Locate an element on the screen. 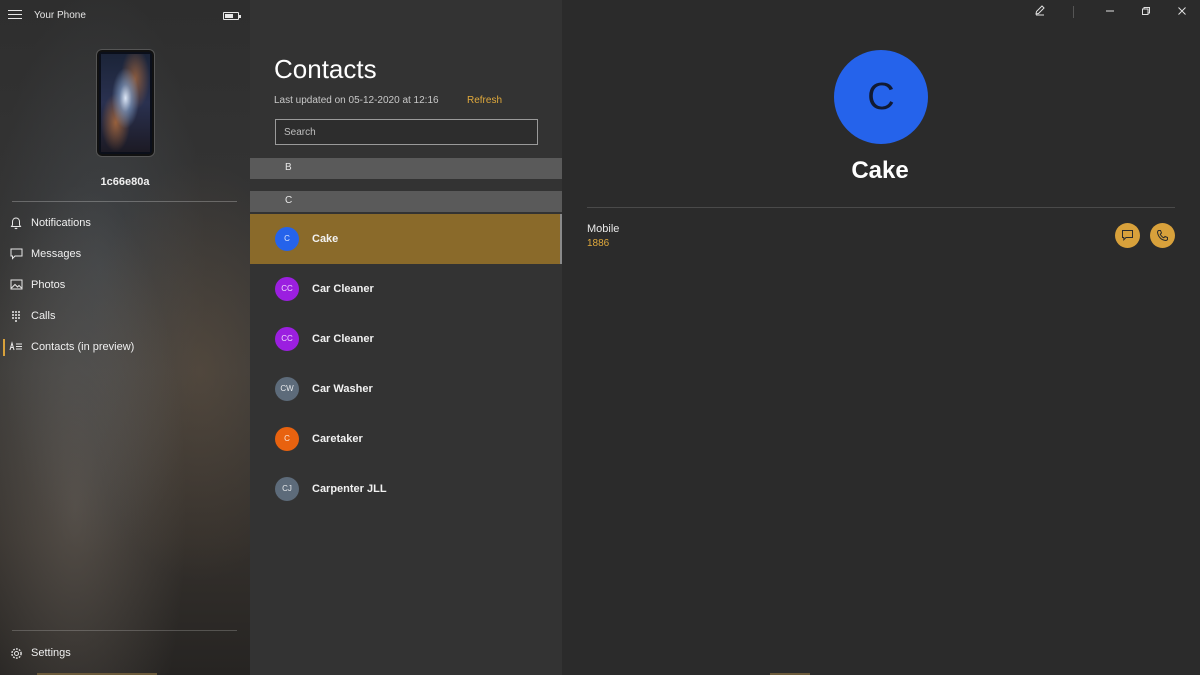  page-title: Contacts is located at coordinates (325, 69).